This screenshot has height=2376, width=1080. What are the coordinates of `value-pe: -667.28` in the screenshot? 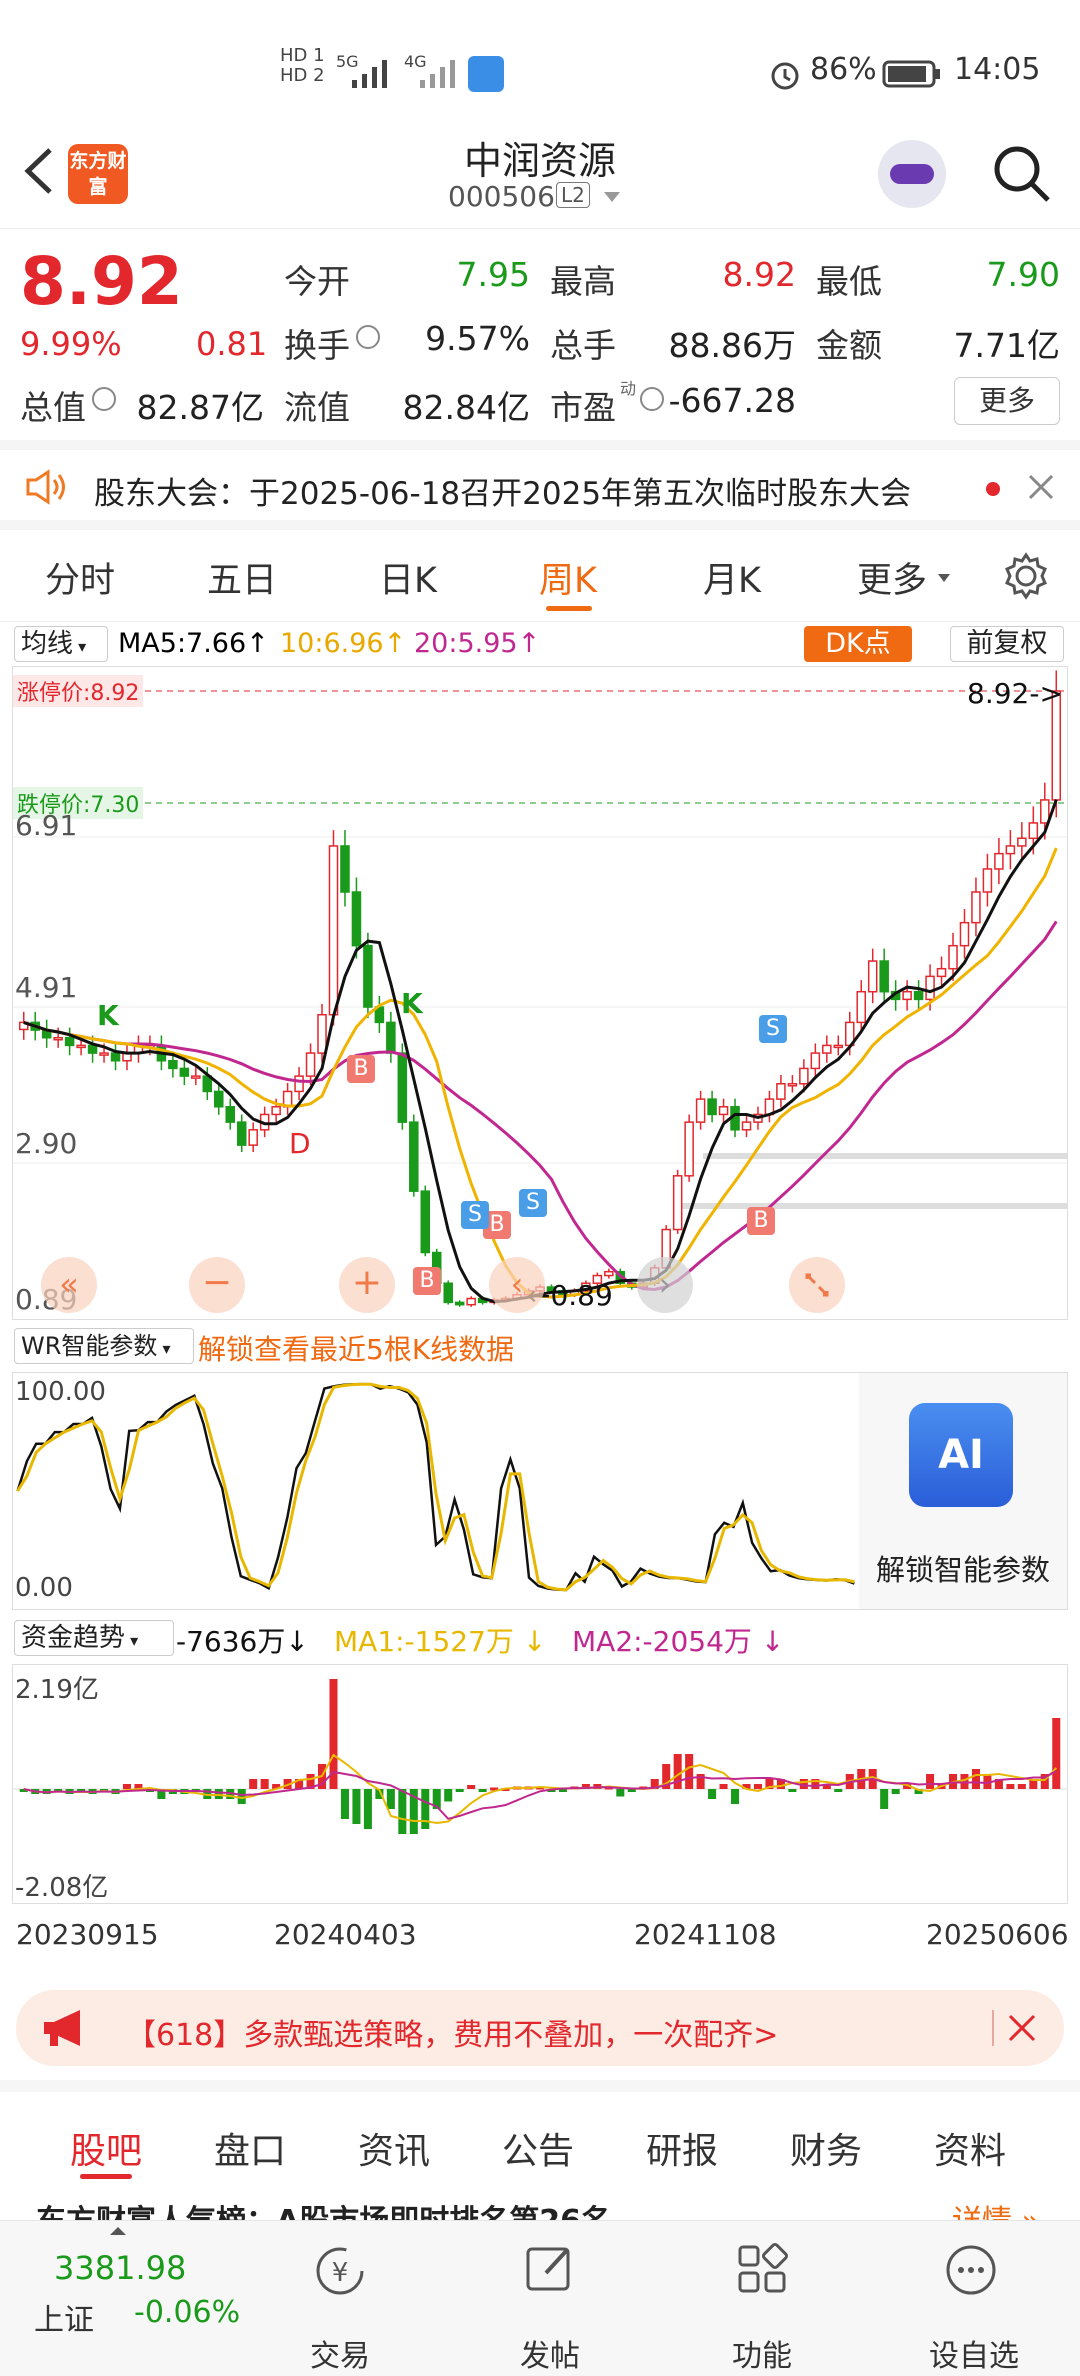 It's located at (732, 400).